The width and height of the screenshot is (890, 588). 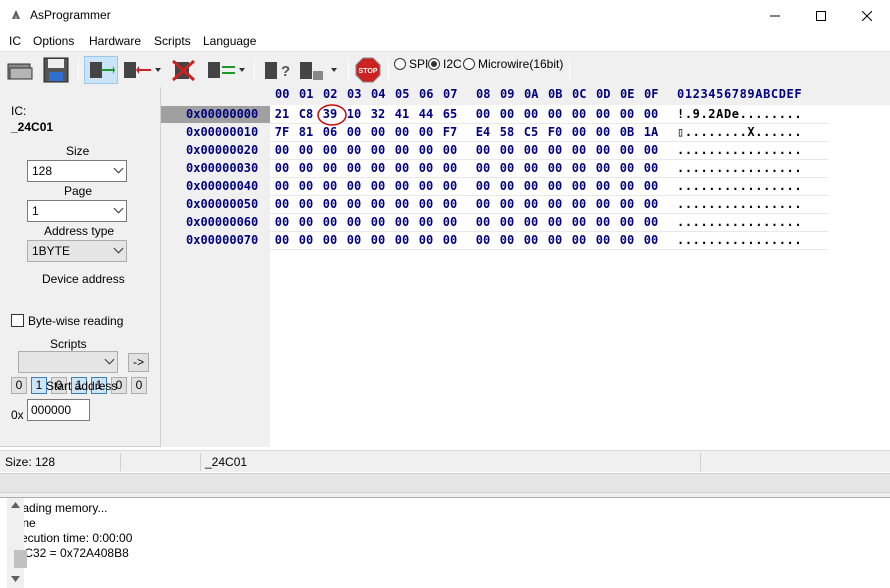 I want to click on start-address-input: 000000, so click(x=58, y=410).